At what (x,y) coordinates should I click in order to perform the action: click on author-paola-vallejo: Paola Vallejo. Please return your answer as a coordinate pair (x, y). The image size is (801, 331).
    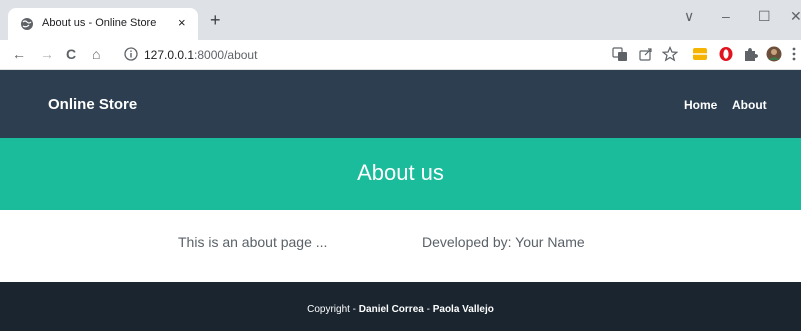
    Looking at the image, I should click on (463, 309).